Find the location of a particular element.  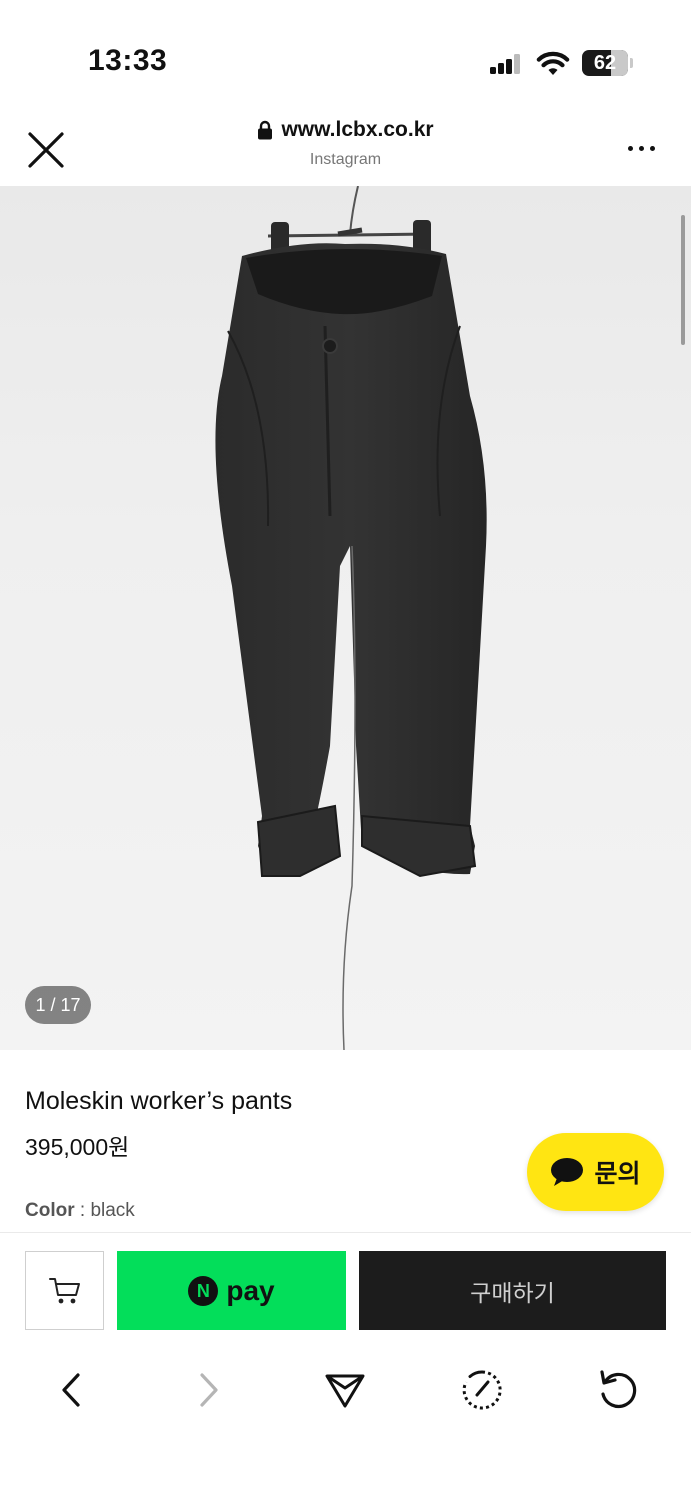

product-price: 395,000원 is located at coordinates (77, 1147).